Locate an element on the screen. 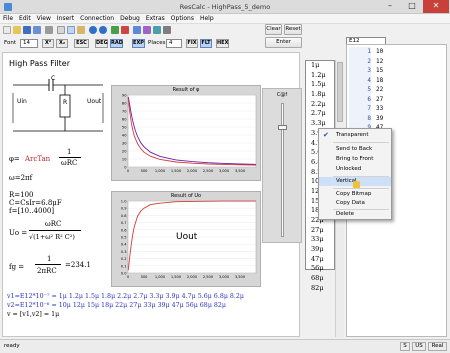  enter-button: Enter is located at coordinates (283, 42).